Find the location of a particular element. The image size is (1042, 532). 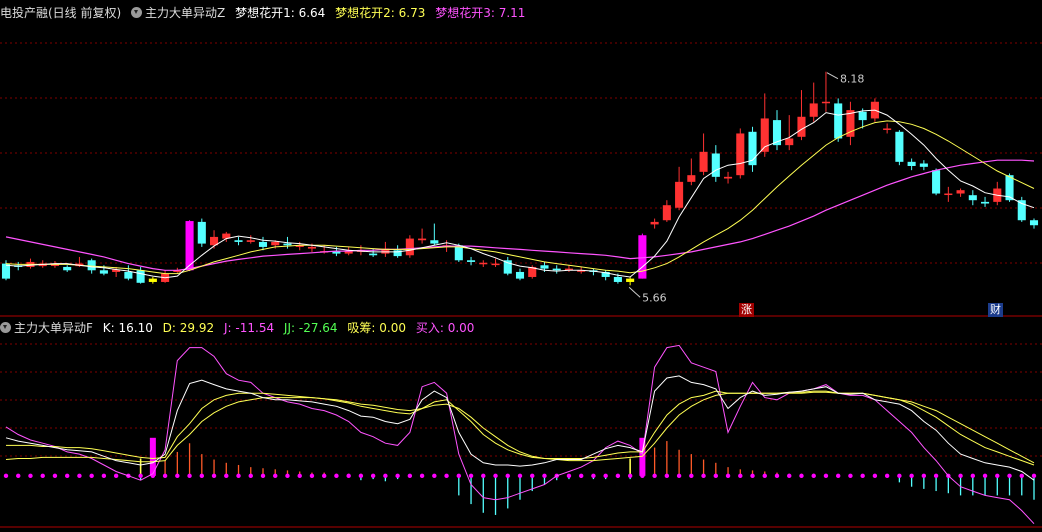

k-value: K: 16.10 is located at coordinates (127, 328).